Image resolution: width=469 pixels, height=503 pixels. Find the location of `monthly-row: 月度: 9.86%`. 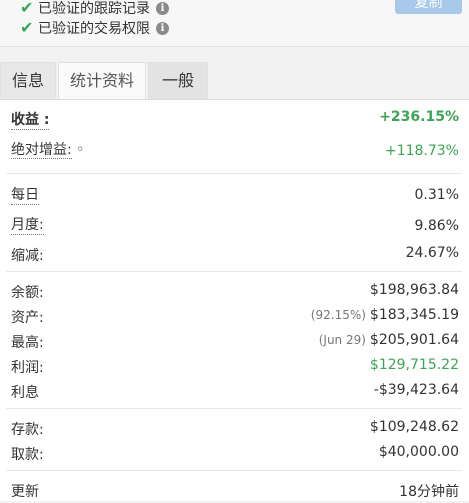

monthly-row: 月度: 9.86% is located at coordinates (235, 225).